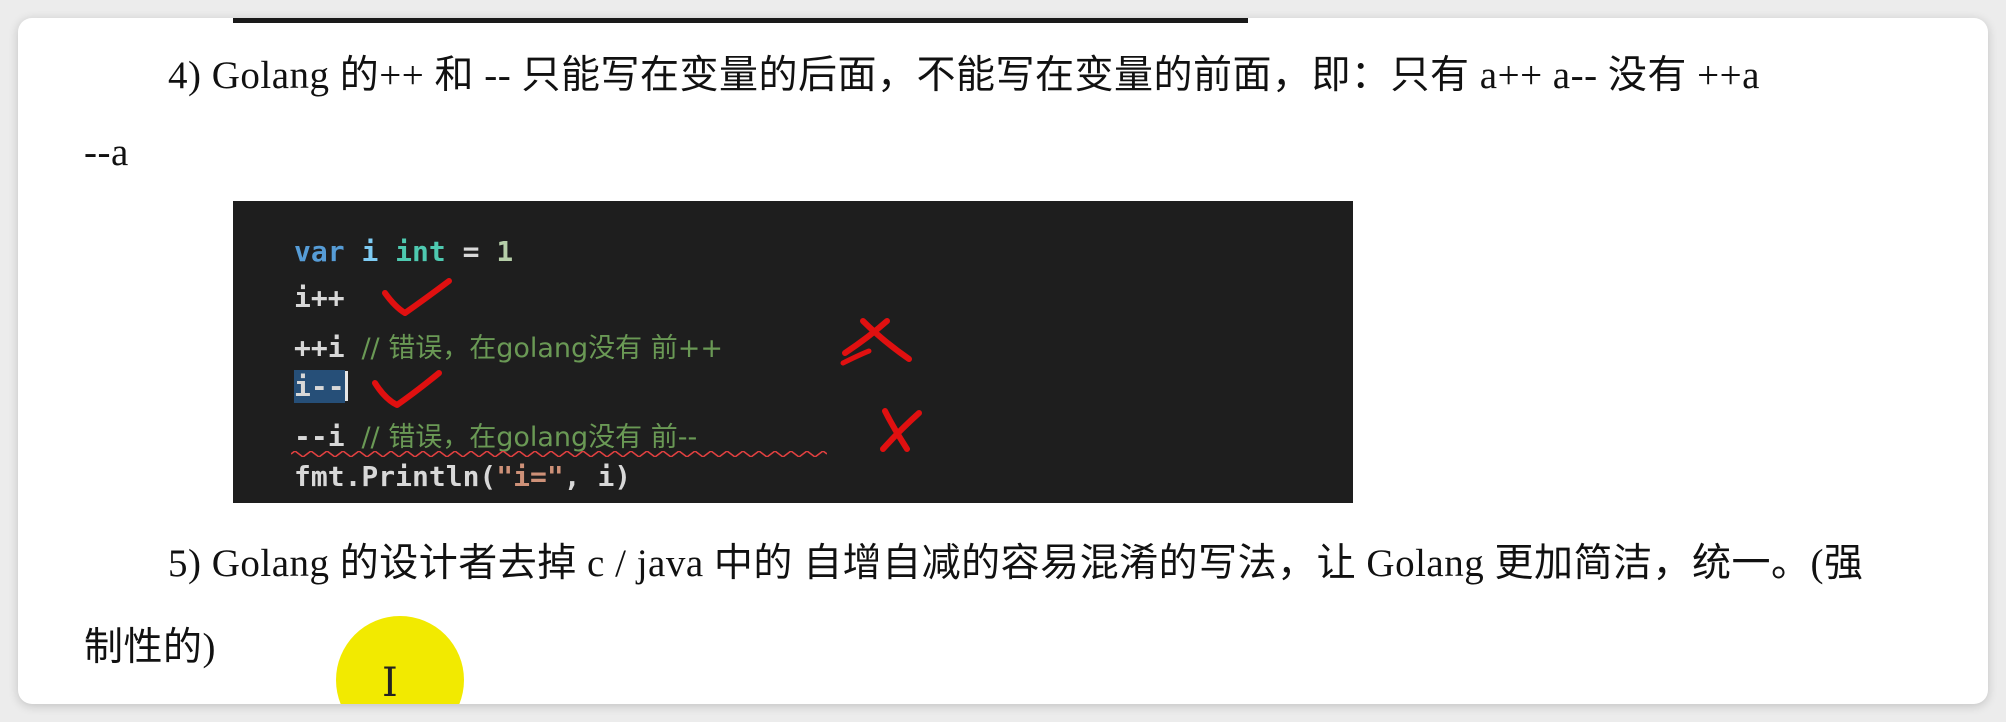 This screenshot has height=722, width=2006. What do you see at coordinates (505, 251) in the screenshot?
I see `code-number-1: 1` at bounding box center [505, 251].